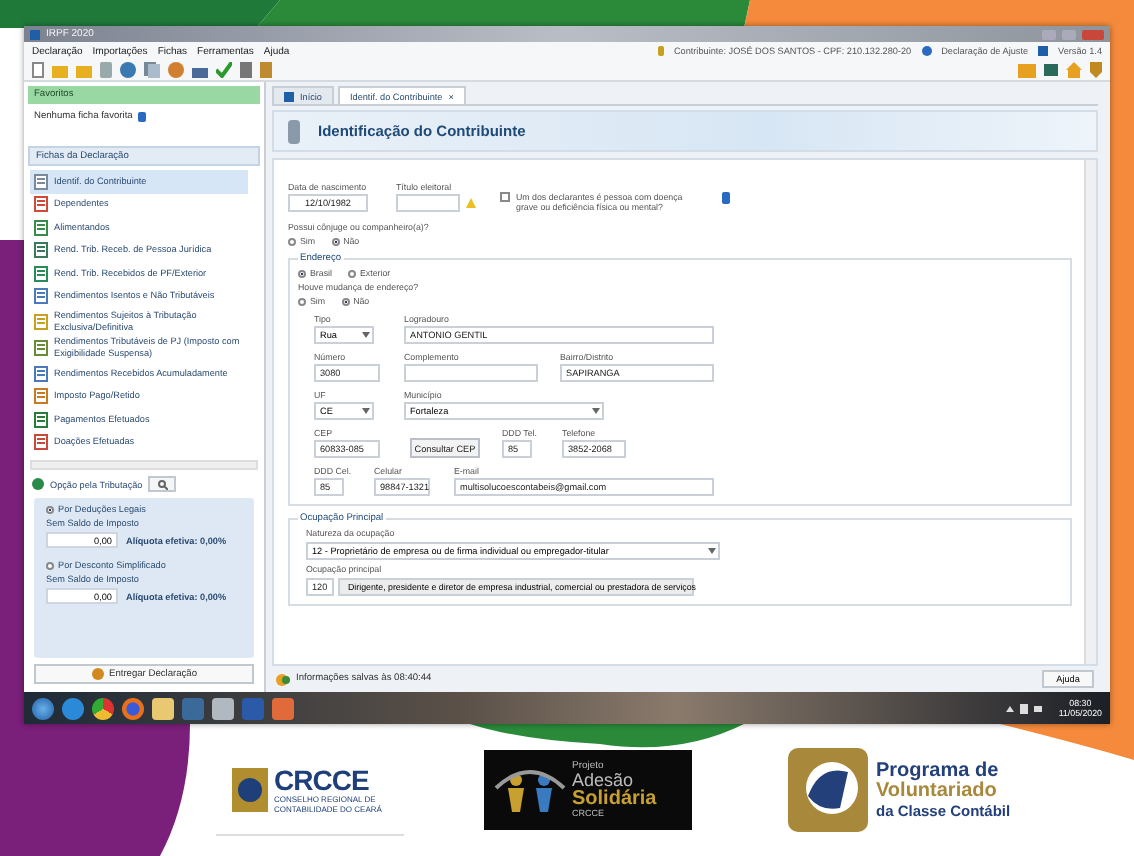 The width and height of the screenshot is (1134, 856). I want to click on check-icon, so click(224, 70).